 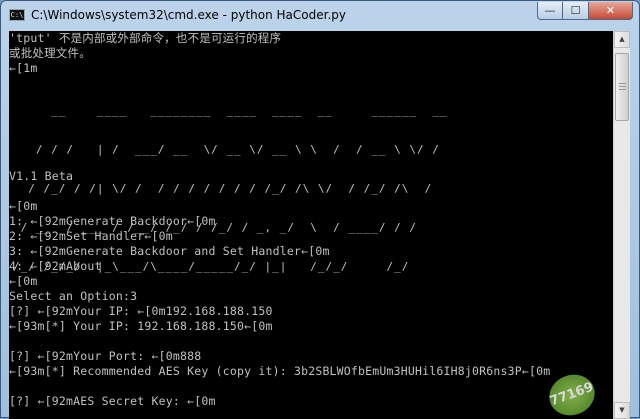 What do you see at coordinates (622, 39) in the screenshot?
I see `scroll-up-arrow-icon: ▲` at bounding box center [622, 39].